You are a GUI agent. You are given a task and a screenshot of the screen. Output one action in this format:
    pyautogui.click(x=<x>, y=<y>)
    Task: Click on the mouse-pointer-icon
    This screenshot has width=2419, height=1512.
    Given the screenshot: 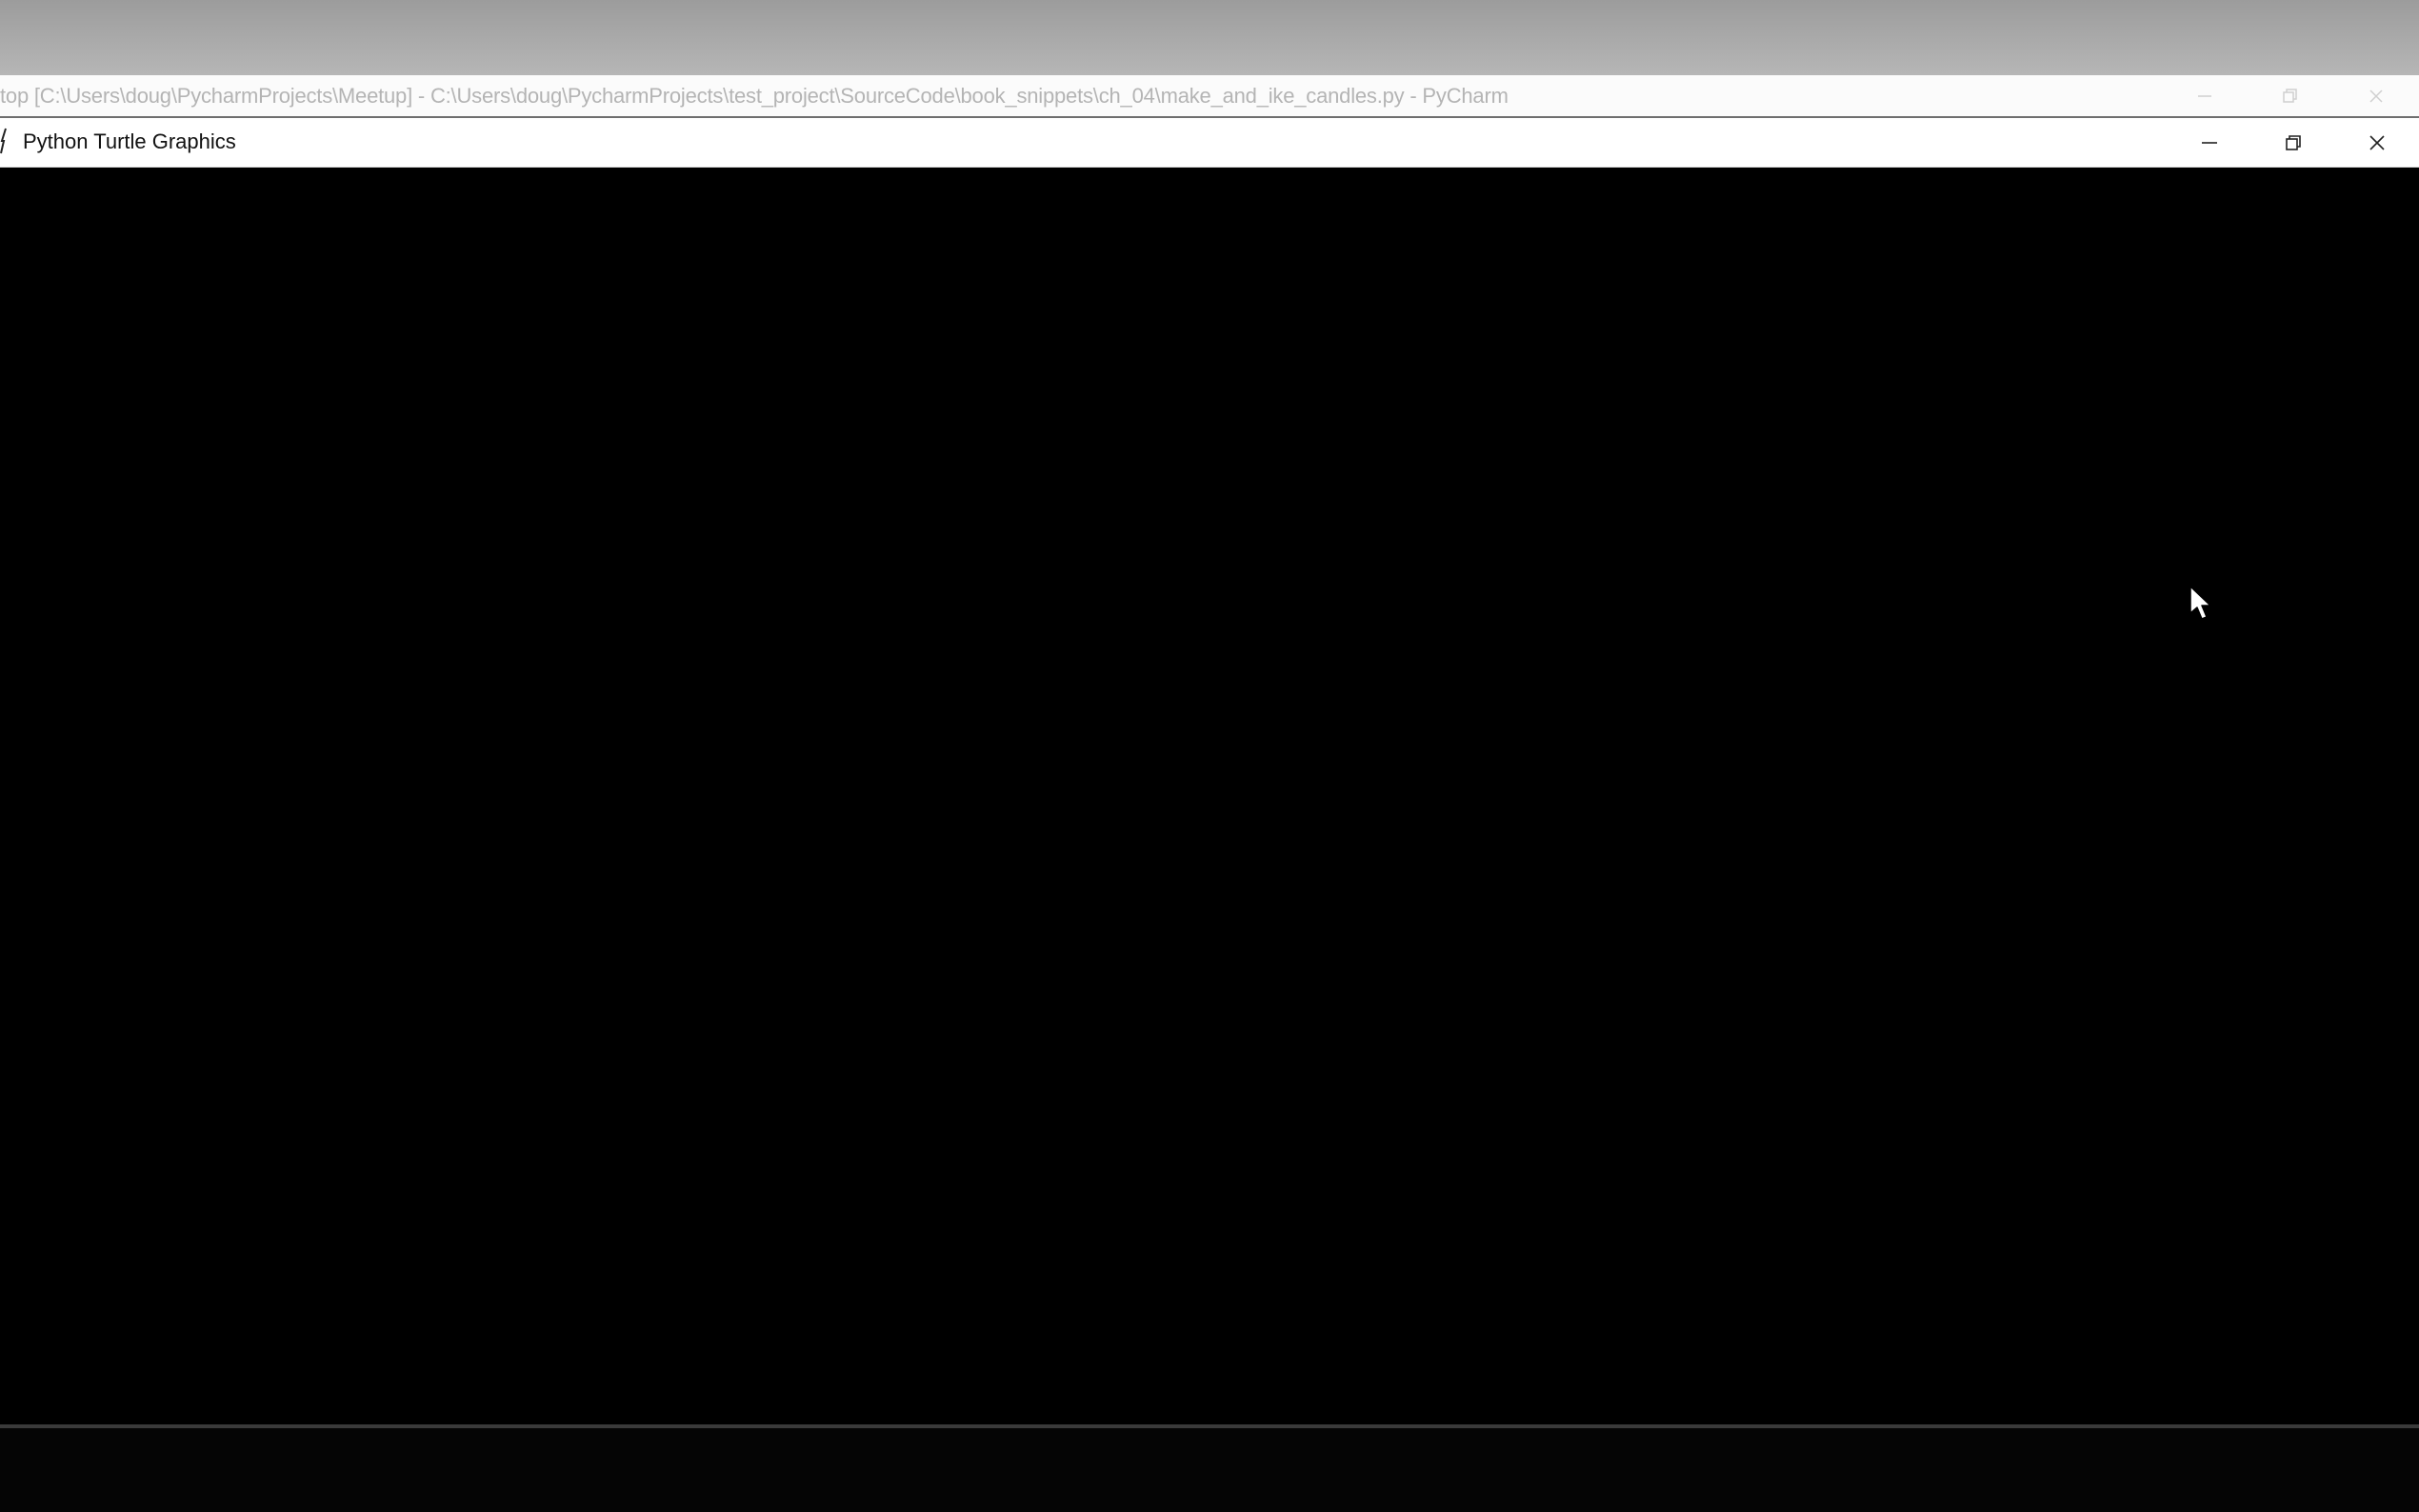 What is the action you would take?
    pyautogui.click(x=2201, y=604)
    